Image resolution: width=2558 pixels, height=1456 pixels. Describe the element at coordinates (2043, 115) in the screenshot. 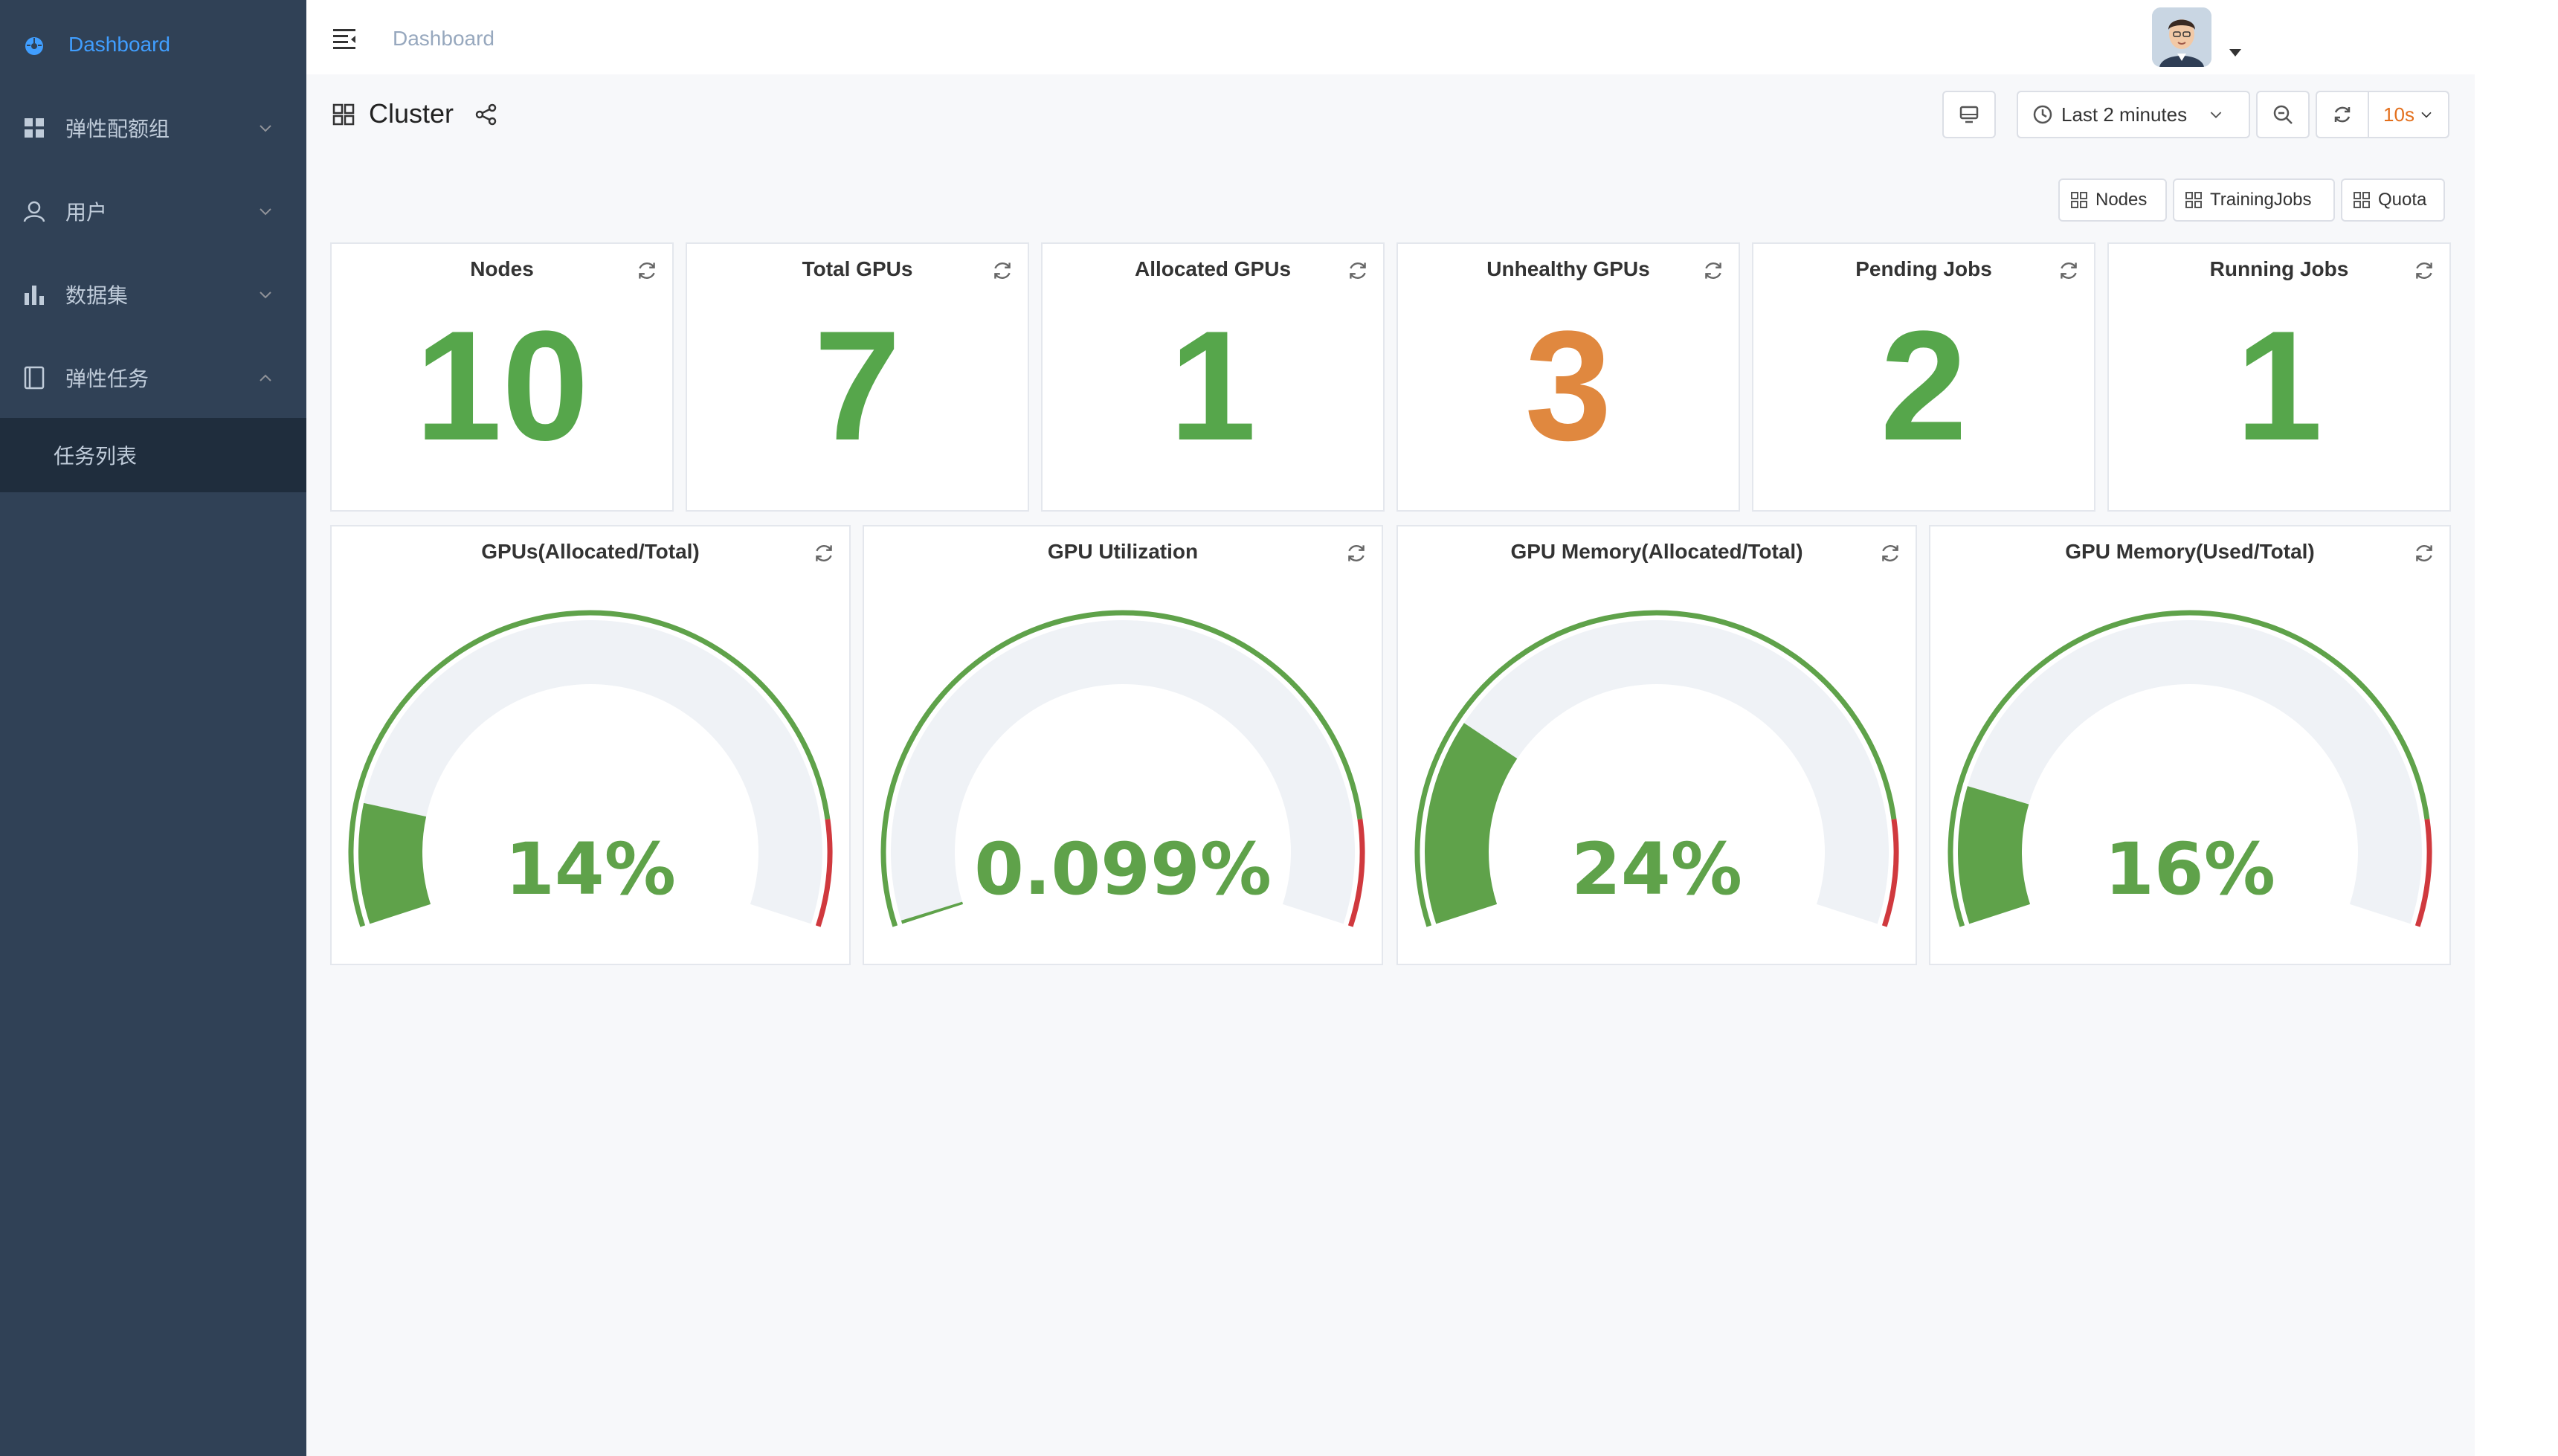

I see `clock-icon` at that location.